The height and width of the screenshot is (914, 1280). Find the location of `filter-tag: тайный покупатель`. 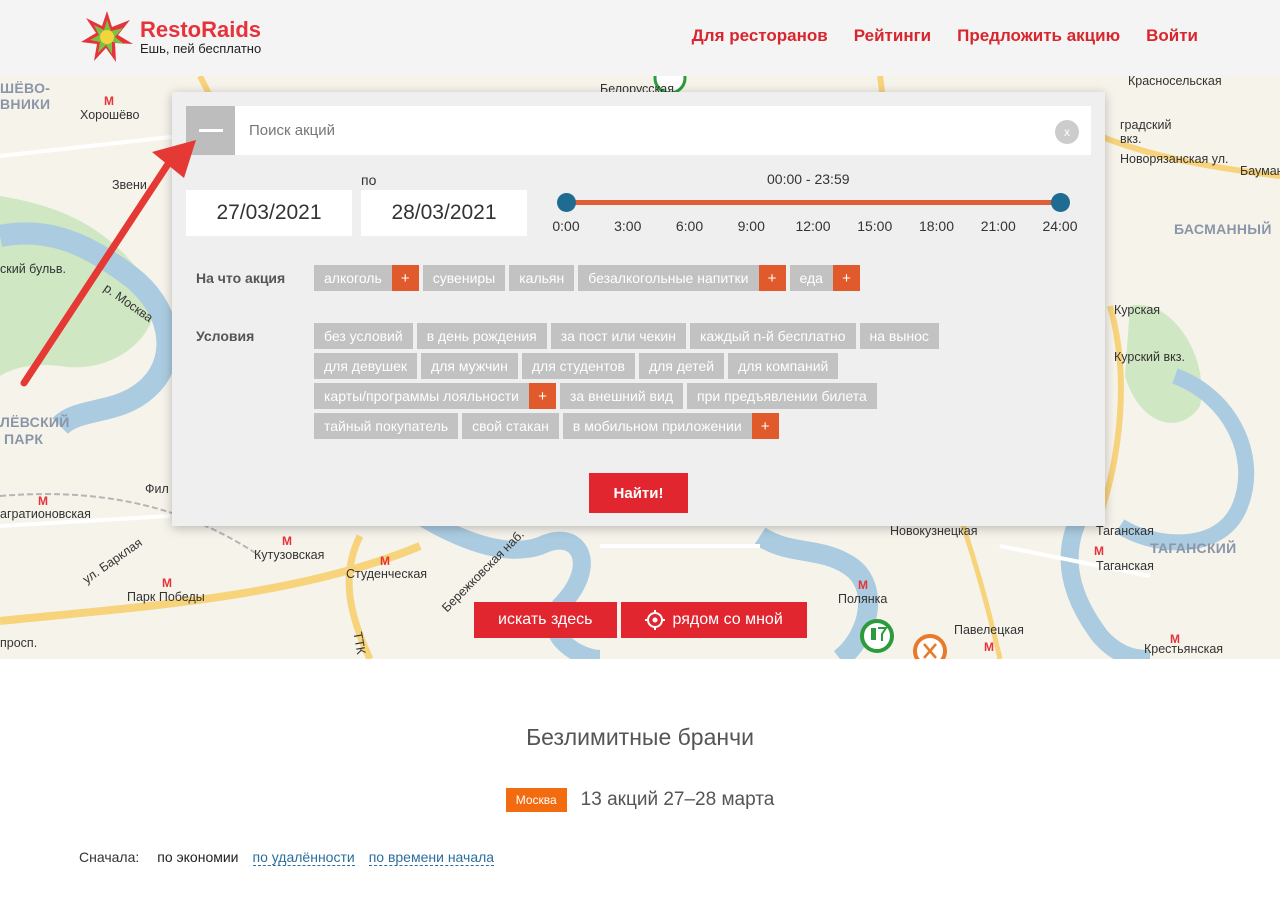

filter-tag: тайный покупатель is located at coordinates (386, 426).